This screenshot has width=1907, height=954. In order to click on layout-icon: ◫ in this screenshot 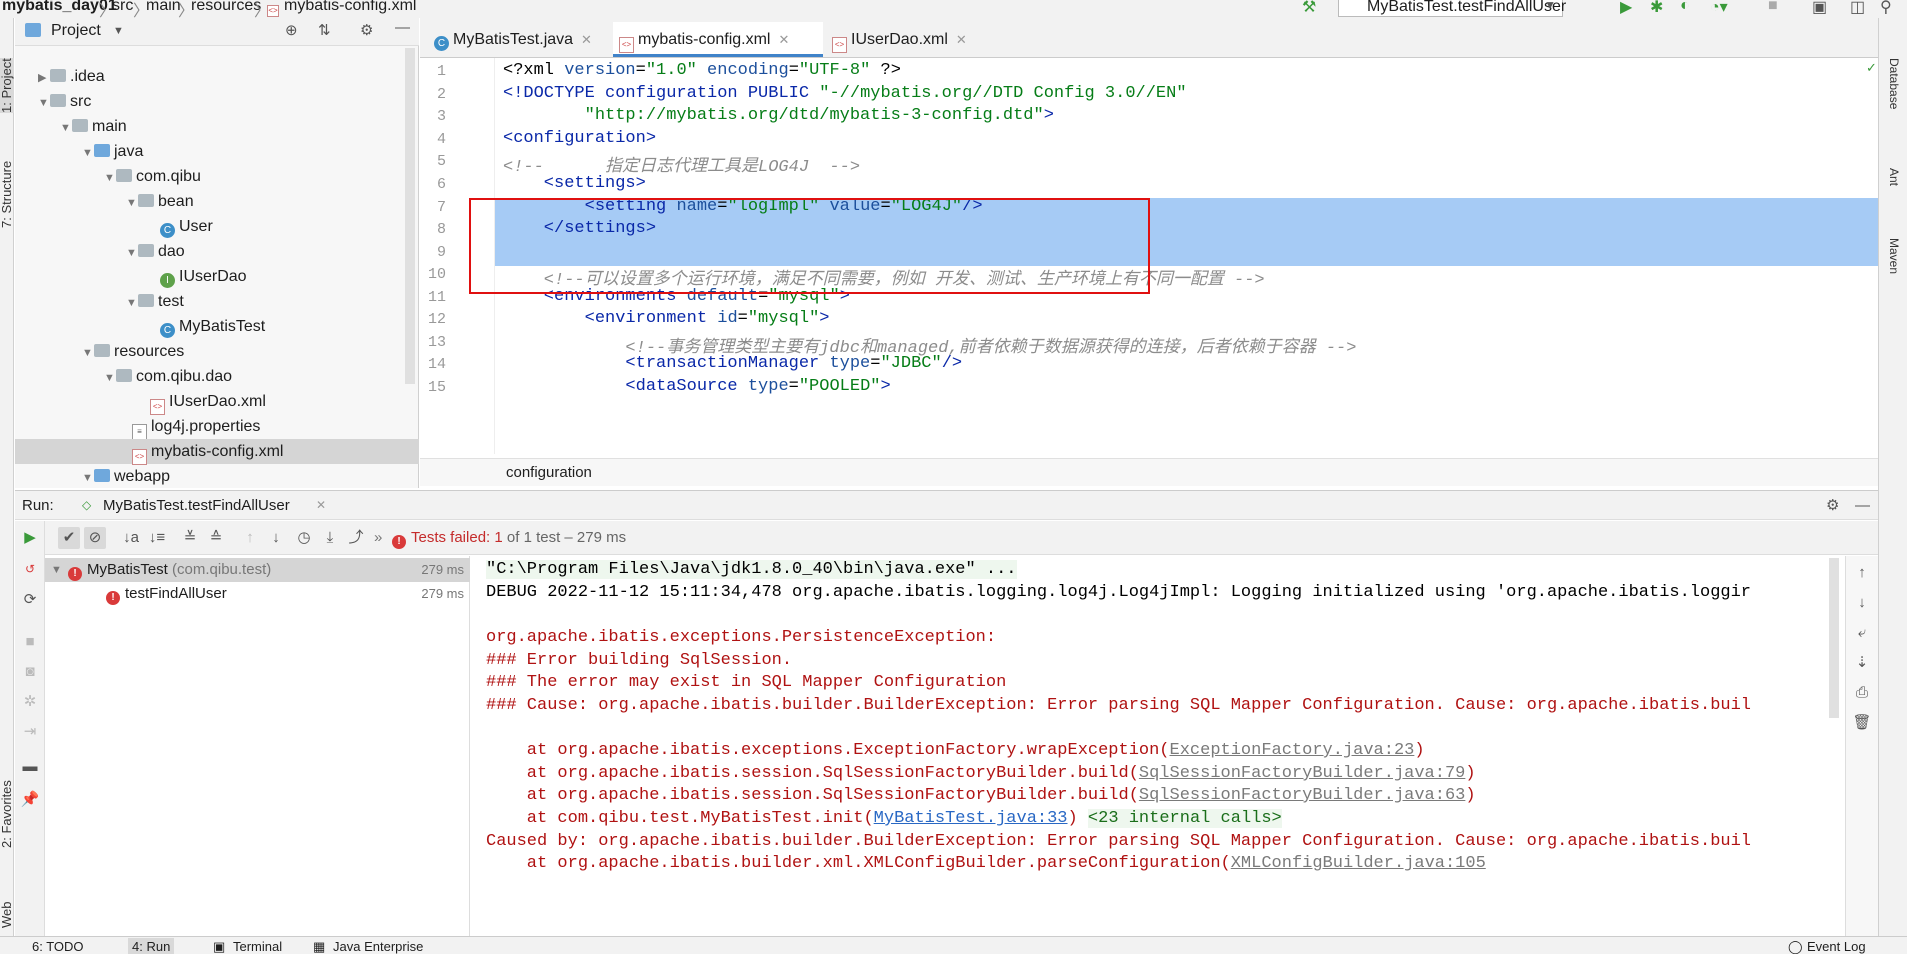, I will do `click(1857, 8)`.